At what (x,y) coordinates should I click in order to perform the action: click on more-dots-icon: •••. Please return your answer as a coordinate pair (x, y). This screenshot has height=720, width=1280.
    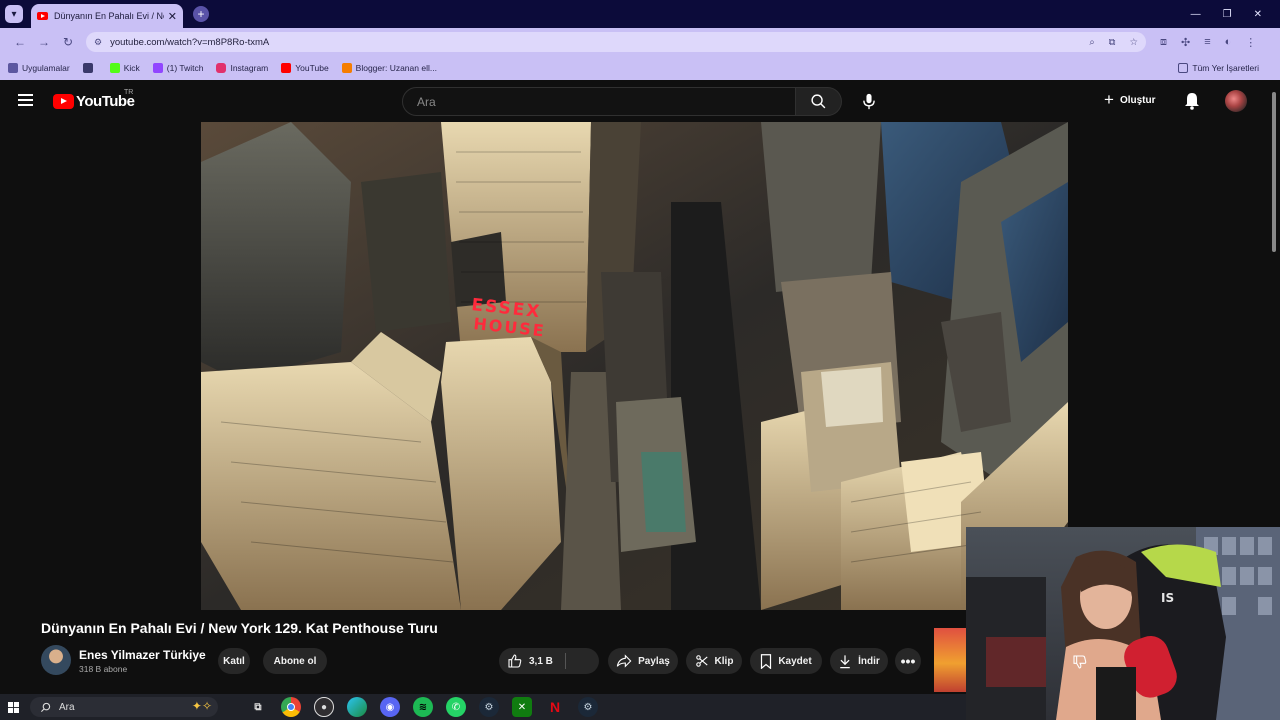
    Looking at the image, I should click on (908, 661).